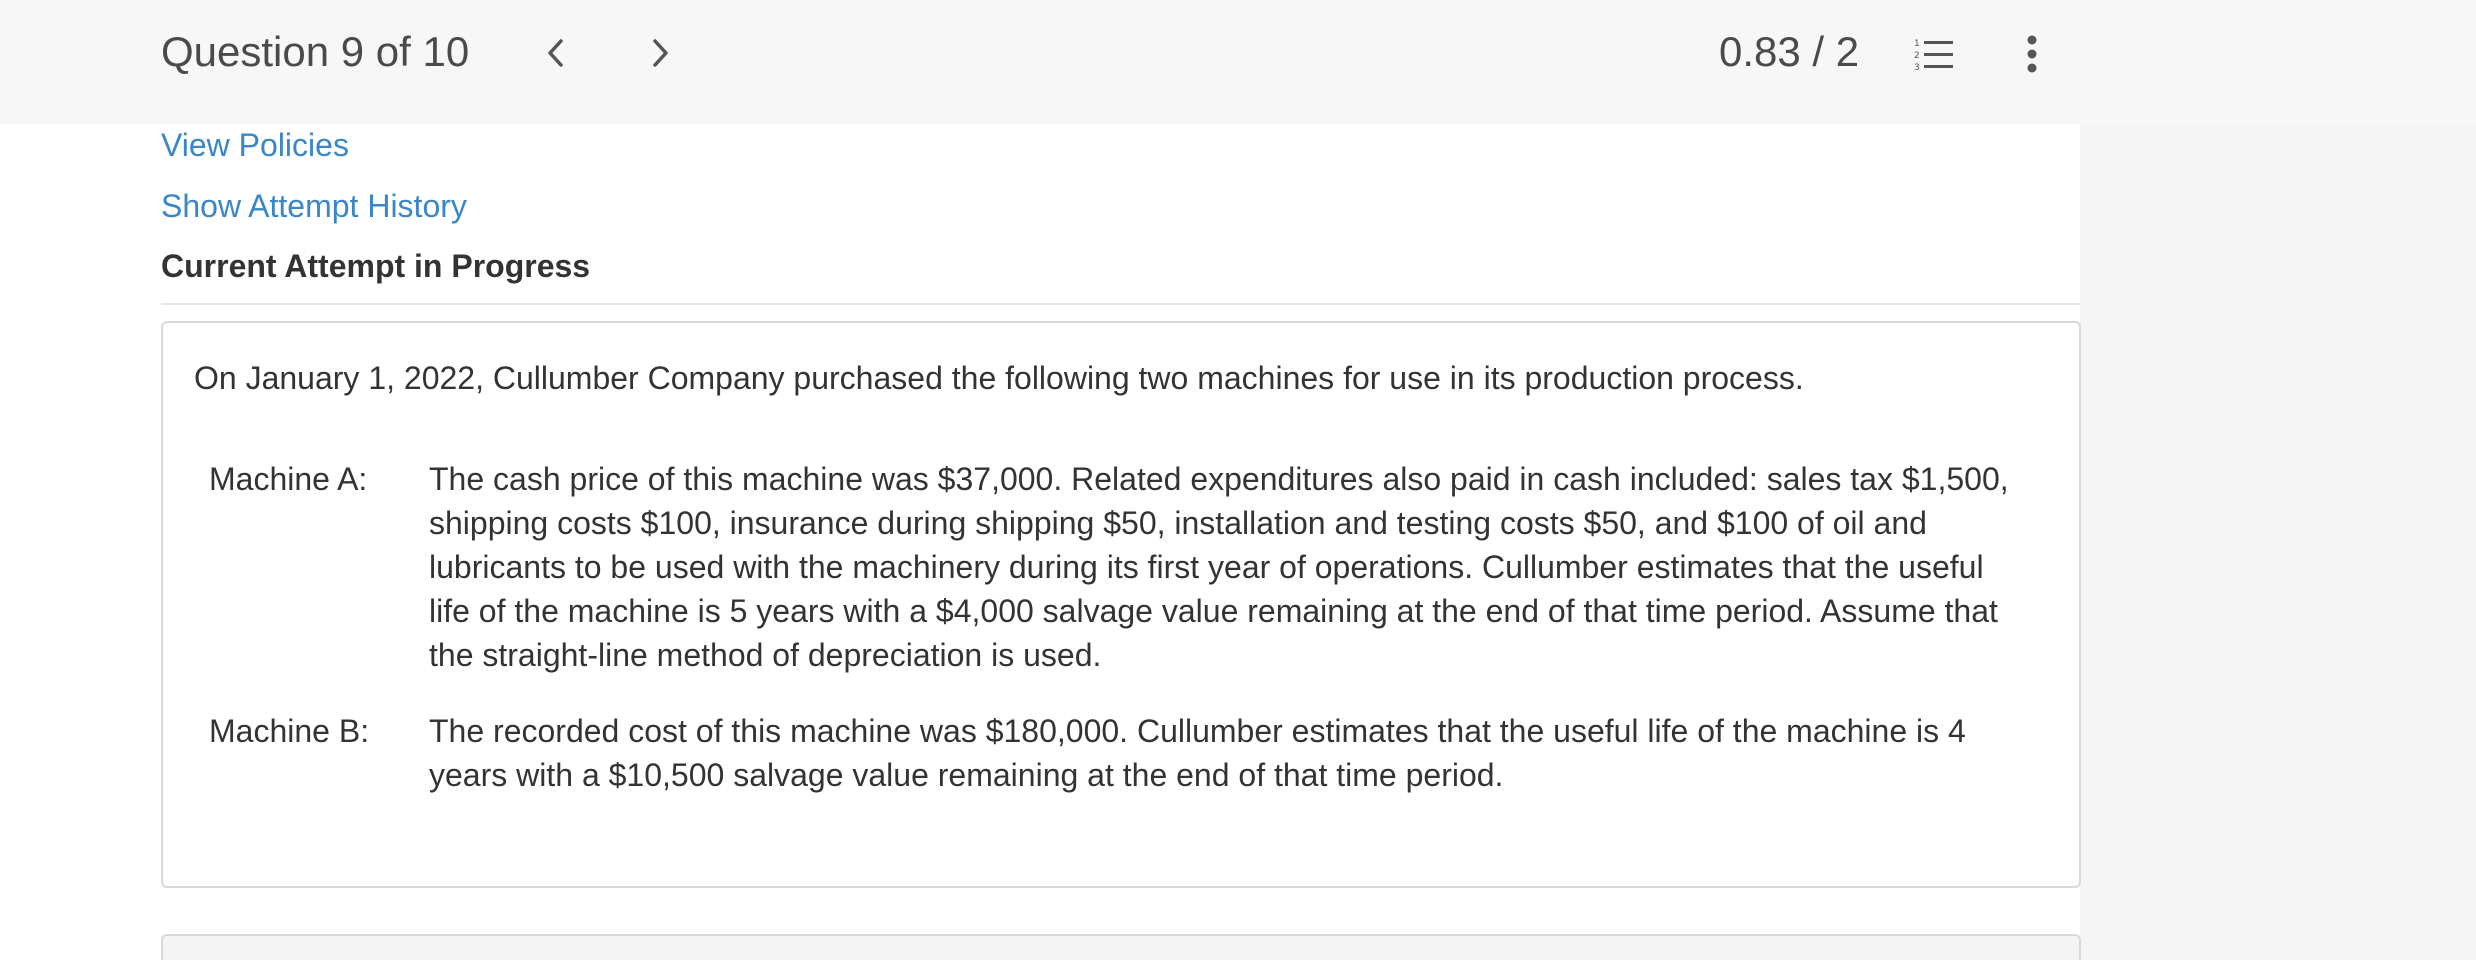 The height and width of the screenshot is (960, 2476). What do you see at coordinates (1120, 304) in the screenshot?
I see `divider` at bounding box center [1120, 304].